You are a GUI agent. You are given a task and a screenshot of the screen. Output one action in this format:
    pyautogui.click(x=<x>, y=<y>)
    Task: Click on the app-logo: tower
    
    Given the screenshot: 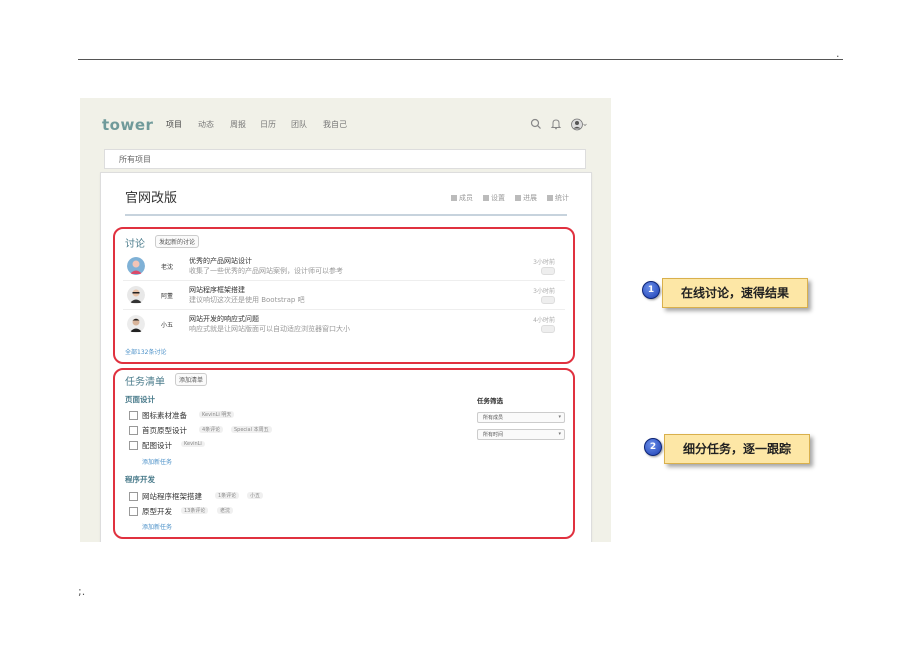 What is the action you would take?
    pyautogui.click(x=127, y=125)
    